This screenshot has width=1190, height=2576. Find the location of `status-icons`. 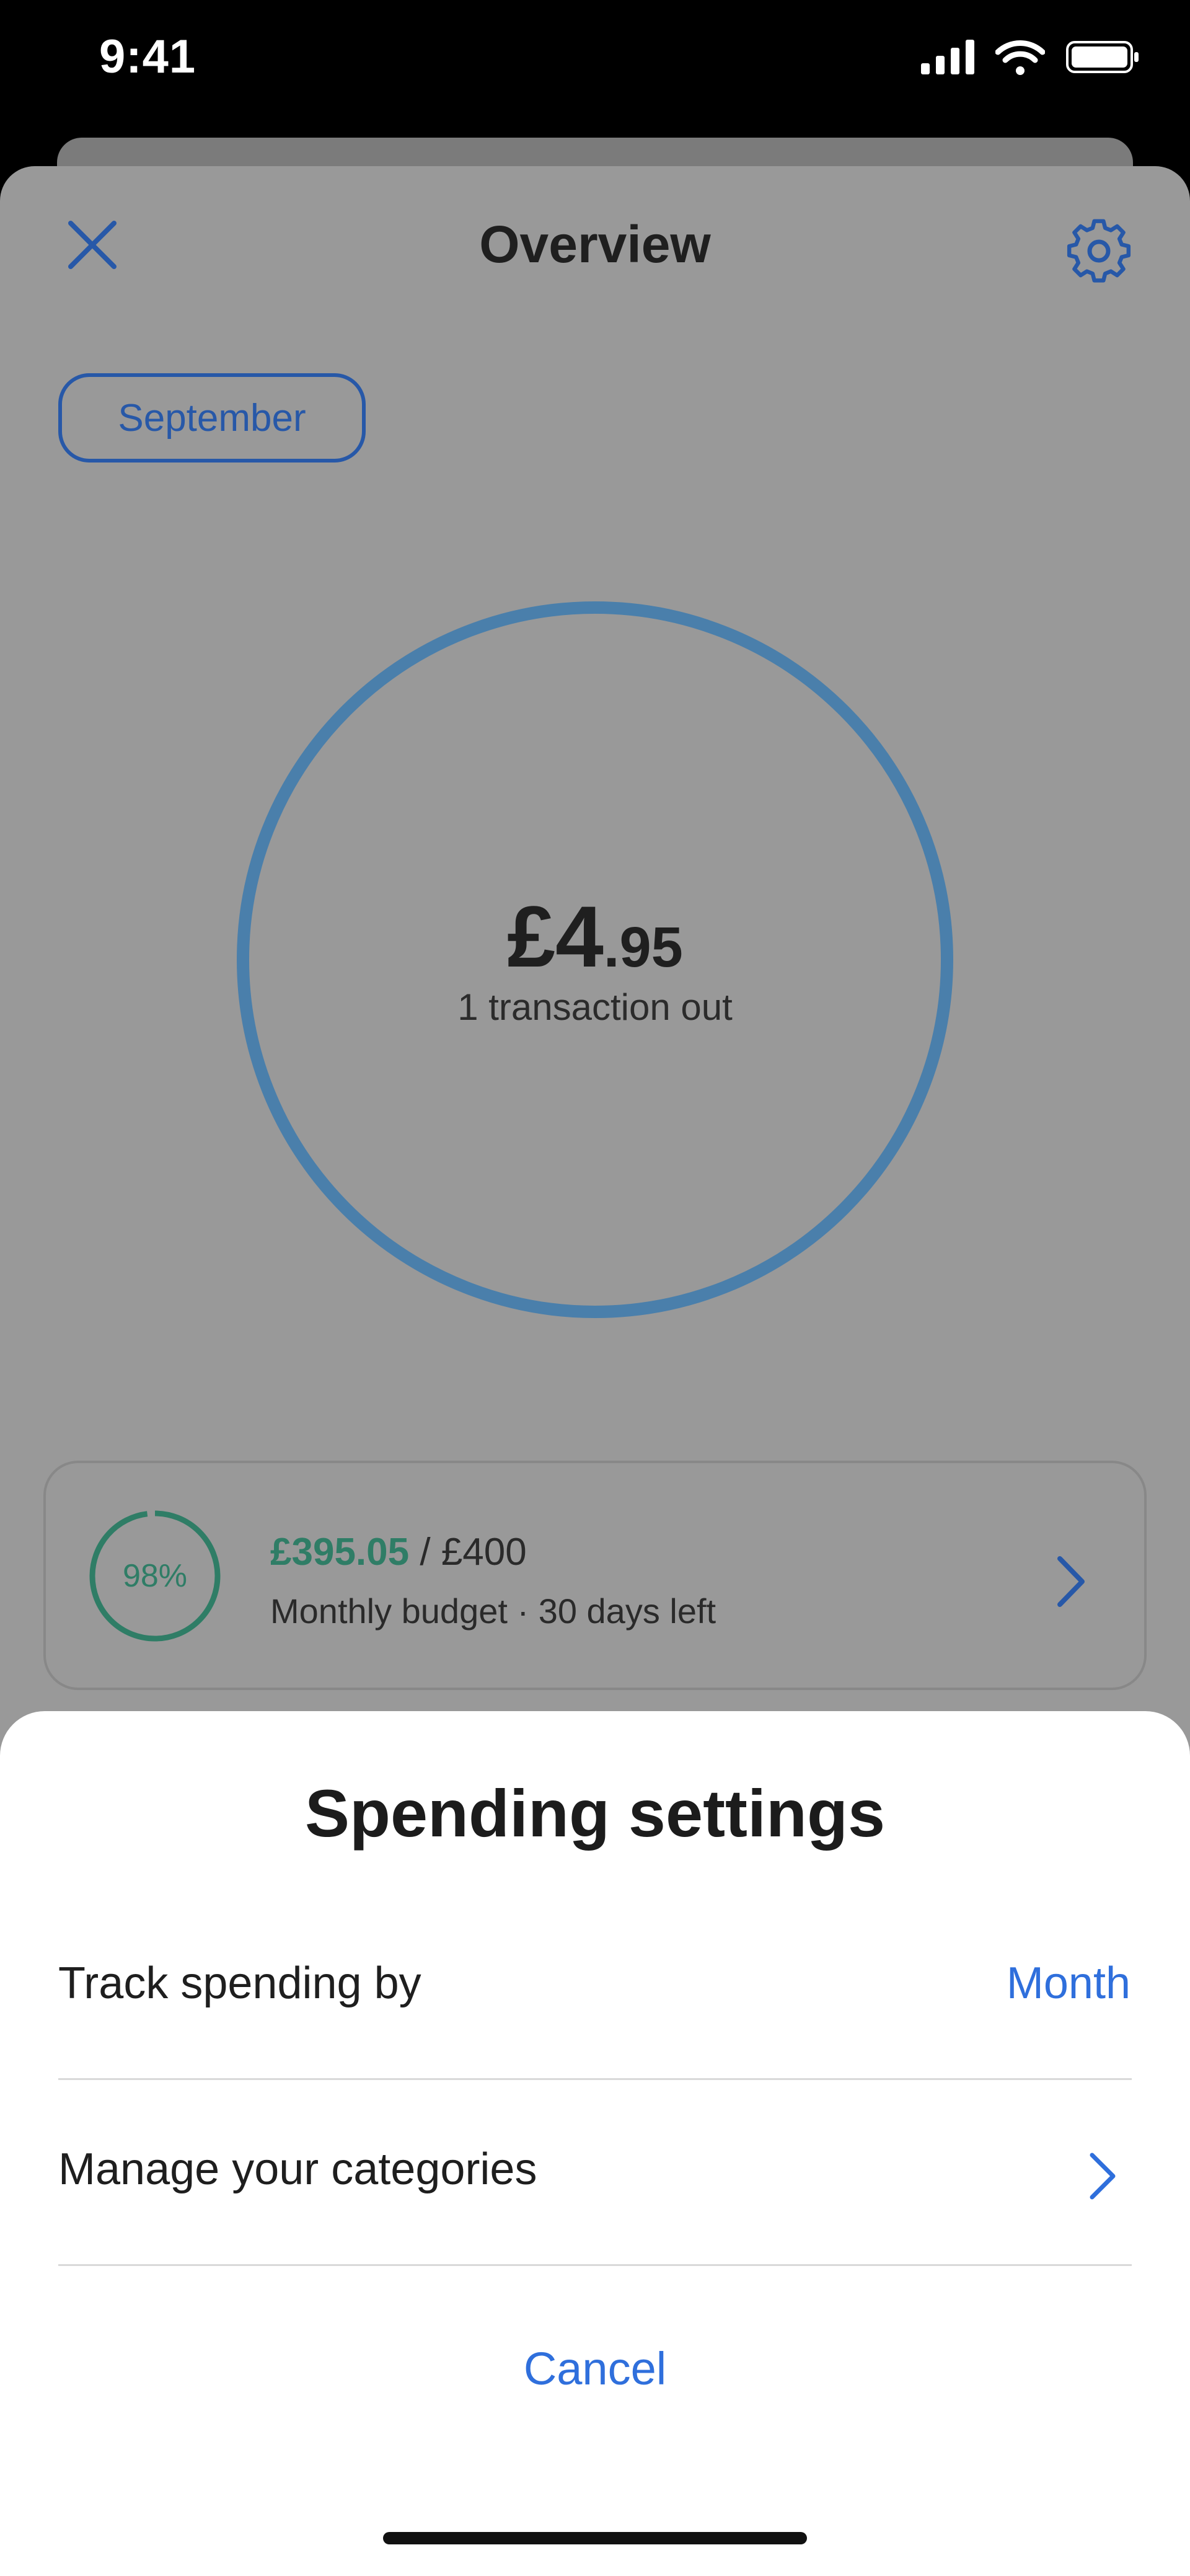

status-icons is located at coordinates (1030, 57).